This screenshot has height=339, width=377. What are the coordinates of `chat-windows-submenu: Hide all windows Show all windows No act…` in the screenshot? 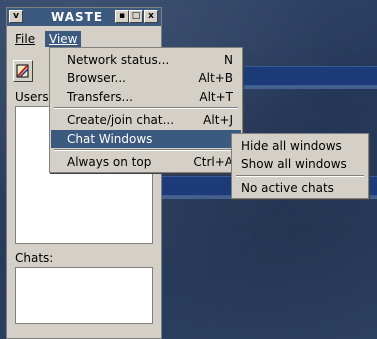 It's located at (300, 166).